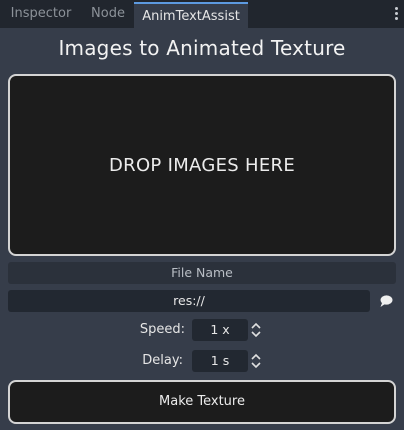 This screenshot has width=404, height=430. I want to click on speed-updown-icon, so click(256, 330).